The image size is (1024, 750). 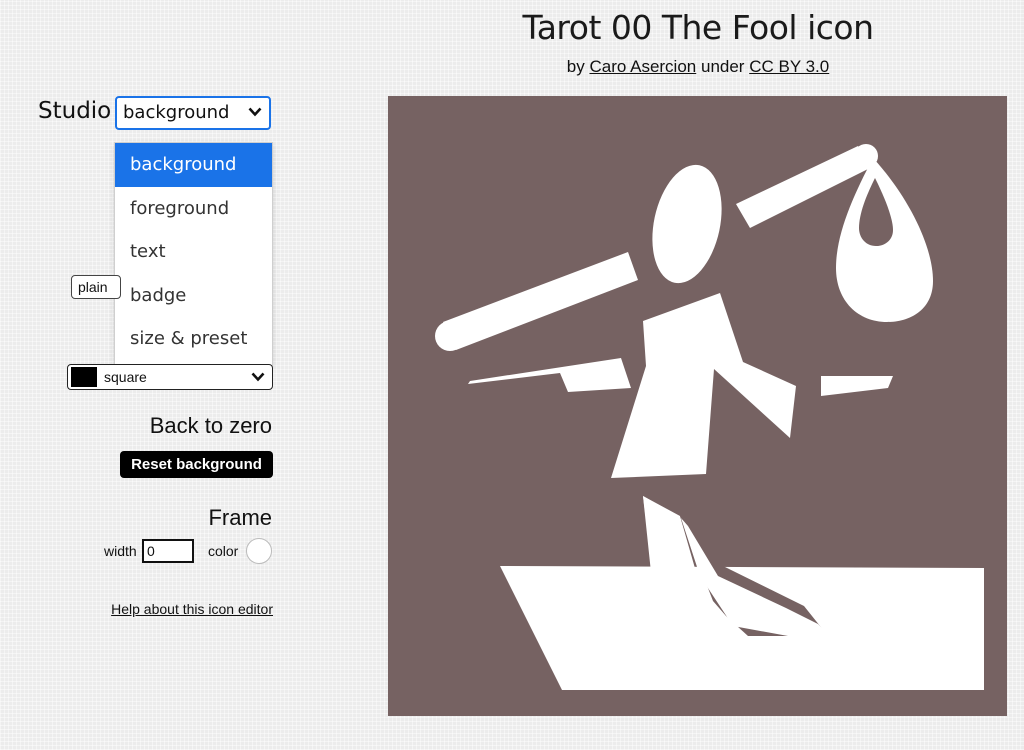 I want to click on studio-select-value: background, so click(x=176, y=112).